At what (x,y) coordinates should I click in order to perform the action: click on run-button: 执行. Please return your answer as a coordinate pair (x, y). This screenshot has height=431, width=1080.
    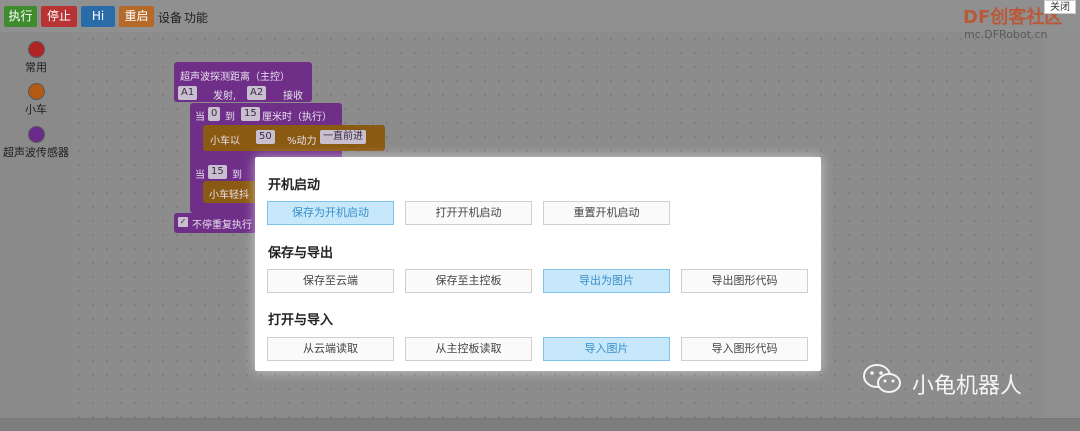
    Looking at the image, I should click on (20, 16).